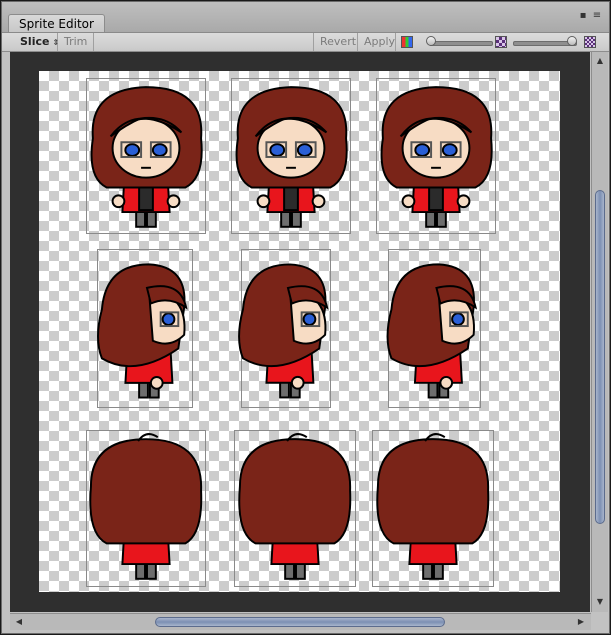 This screenshot has width=611, height=635. What do you see at coordinates (600, 602) in the screenshot?
I see `scroll-down-icon: ▼` at bounding box center [600, 602].